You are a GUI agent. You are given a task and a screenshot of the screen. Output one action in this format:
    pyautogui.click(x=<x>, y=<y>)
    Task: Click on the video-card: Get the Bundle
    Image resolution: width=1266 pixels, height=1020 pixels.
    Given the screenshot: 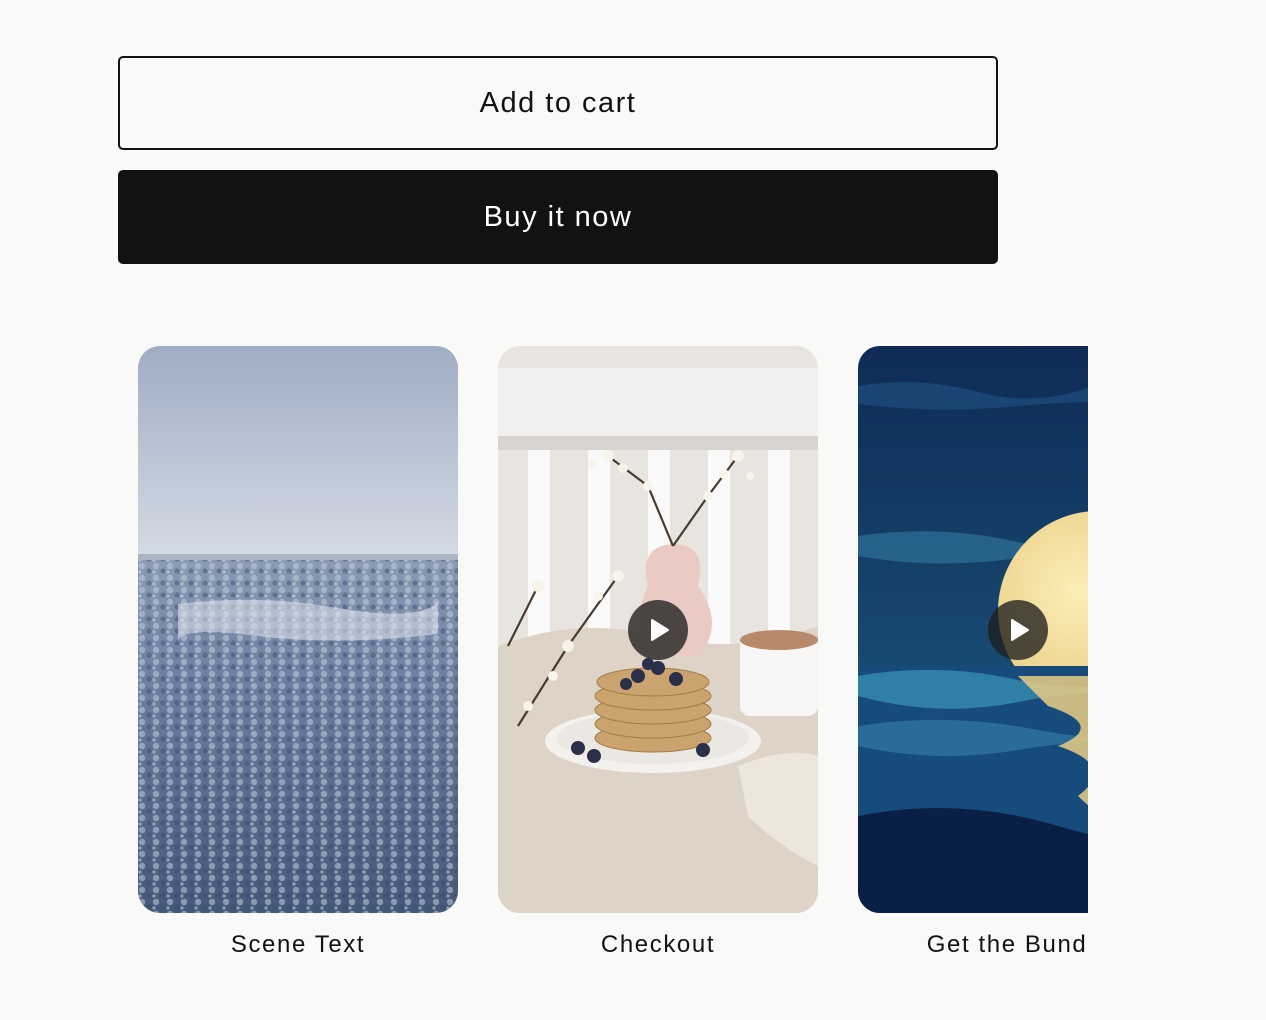 What is the action you would take?
    pyautogui.click(x=973, y=652)
    